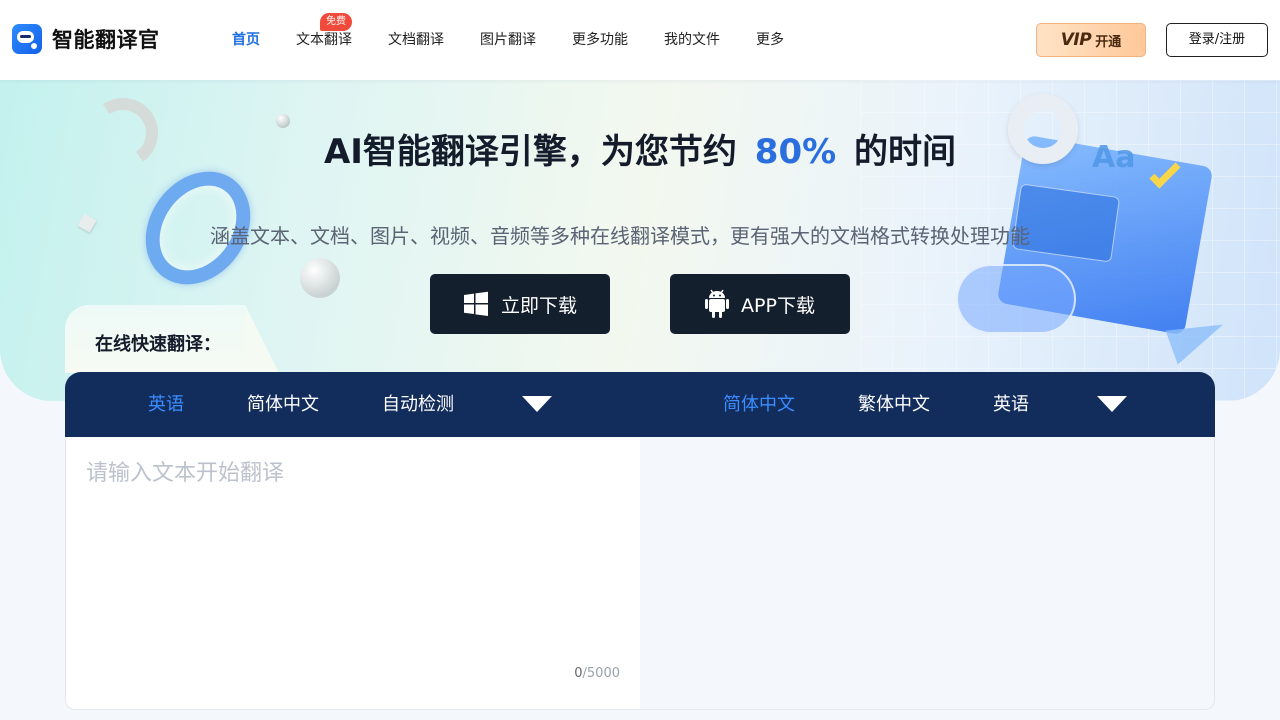  What do you see at coordinates (600, 40) in the screenshot?
I see `nav-more-features: 更多功能` at bounding box center [600, 40].